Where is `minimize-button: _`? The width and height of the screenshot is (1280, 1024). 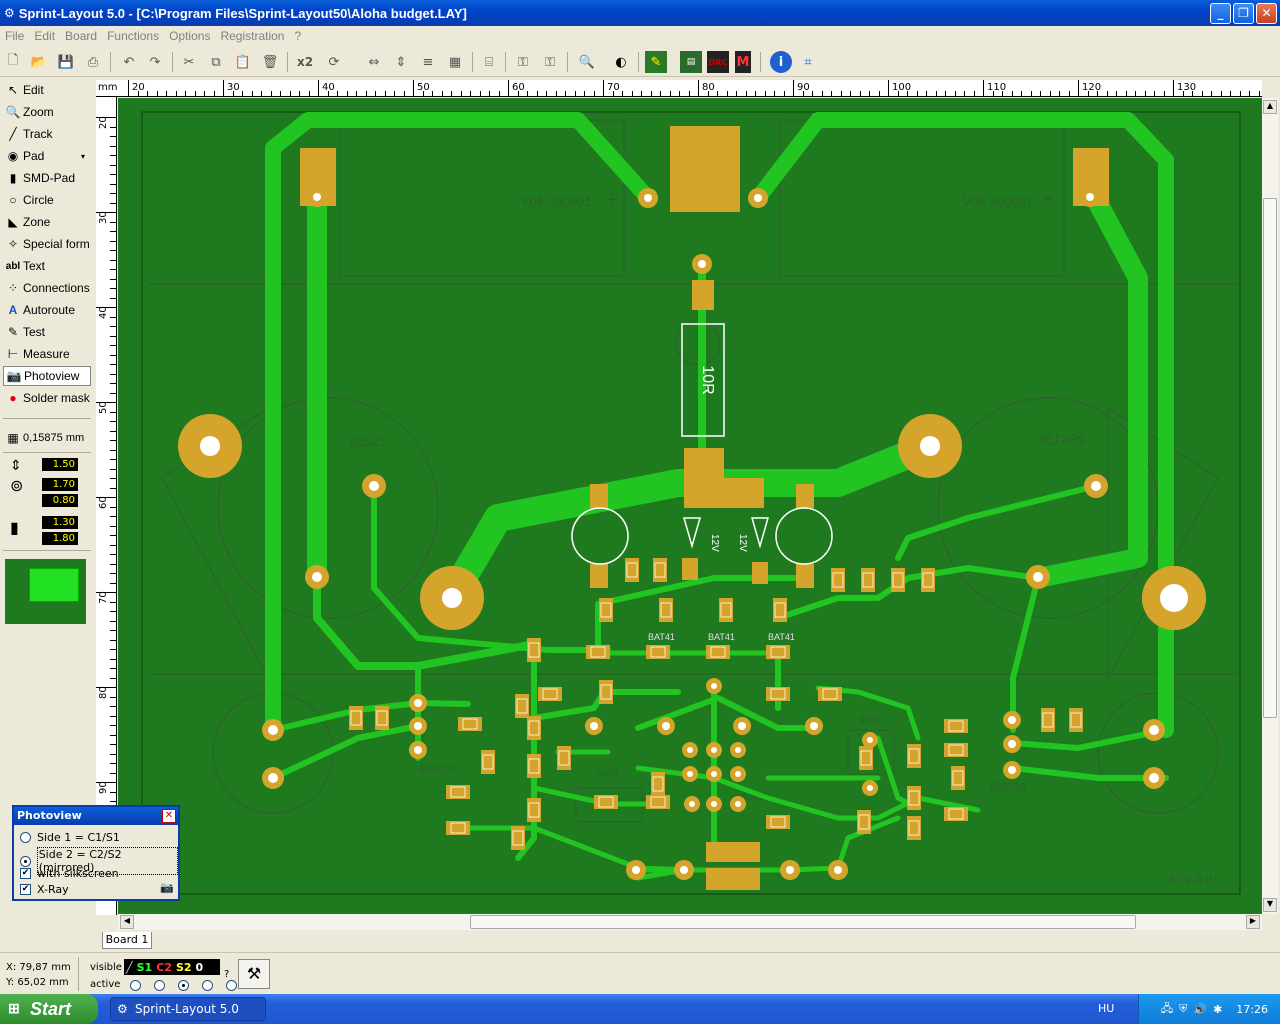
minimize-button: _ is located at coordinates (1220, 13).